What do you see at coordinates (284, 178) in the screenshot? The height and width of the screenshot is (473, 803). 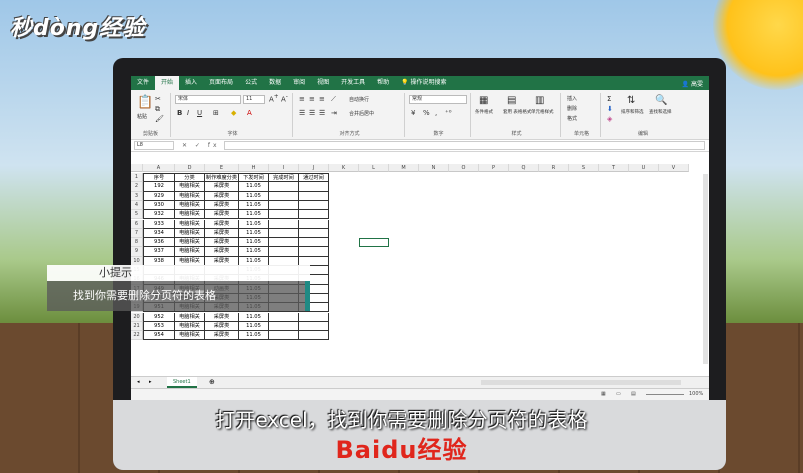 I see `table-cell: 完成时间` at bounding box center [284, 178].